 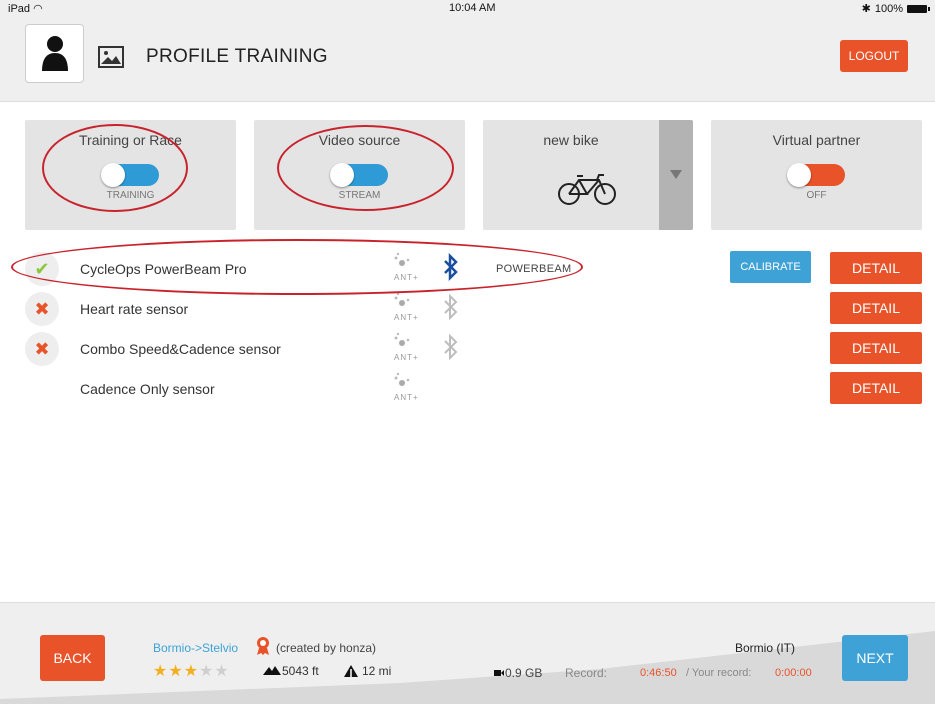 What do you see at coordinates (571, 140) in the screenshot?
I see `bike-title: new bike` at bounding box center [571, 140].